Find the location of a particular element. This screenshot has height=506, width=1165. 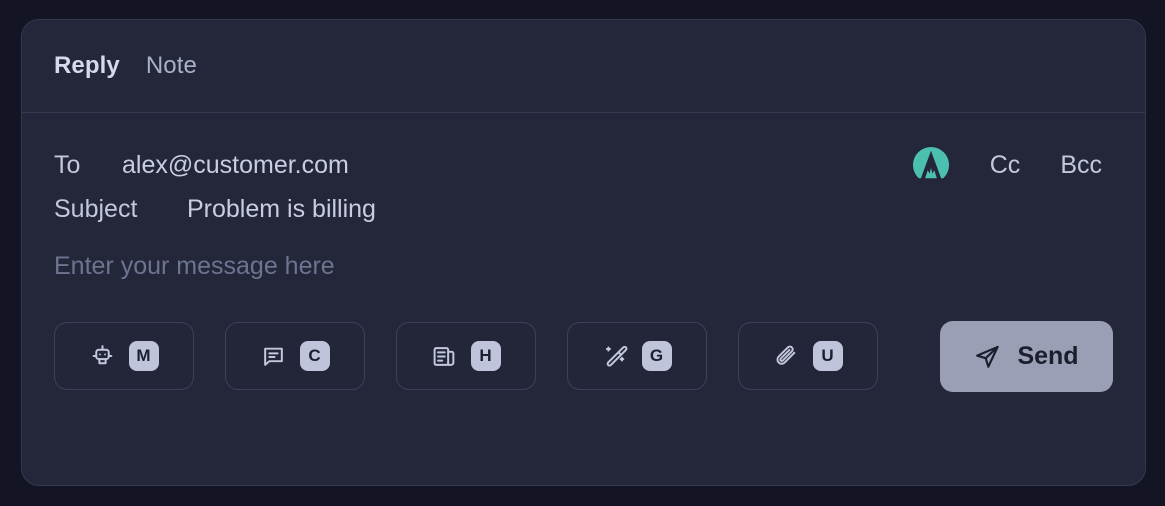

bcc-button: Bcc is located at coordinates (1081, 165).